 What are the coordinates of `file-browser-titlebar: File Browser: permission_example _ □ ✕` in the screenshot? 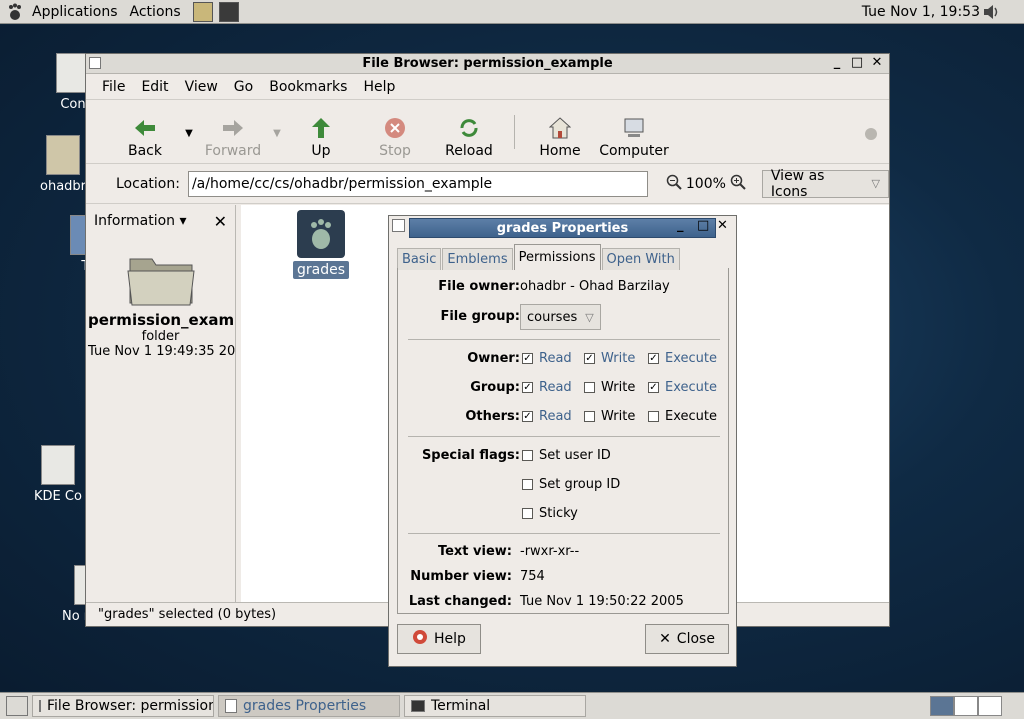 It's located at (487, 64).